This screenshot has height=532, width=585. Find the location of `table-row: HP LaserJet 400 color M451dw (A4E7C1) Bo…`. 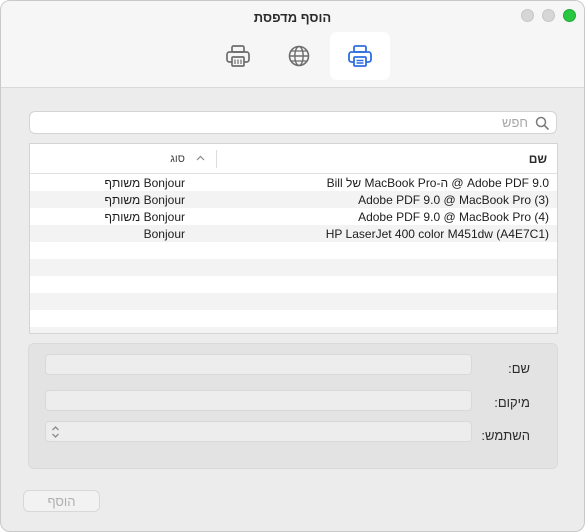

table-row: HP LaserJet 400 color M451dw (A4E7C1) Bo… is located at coordinates (293, 233).